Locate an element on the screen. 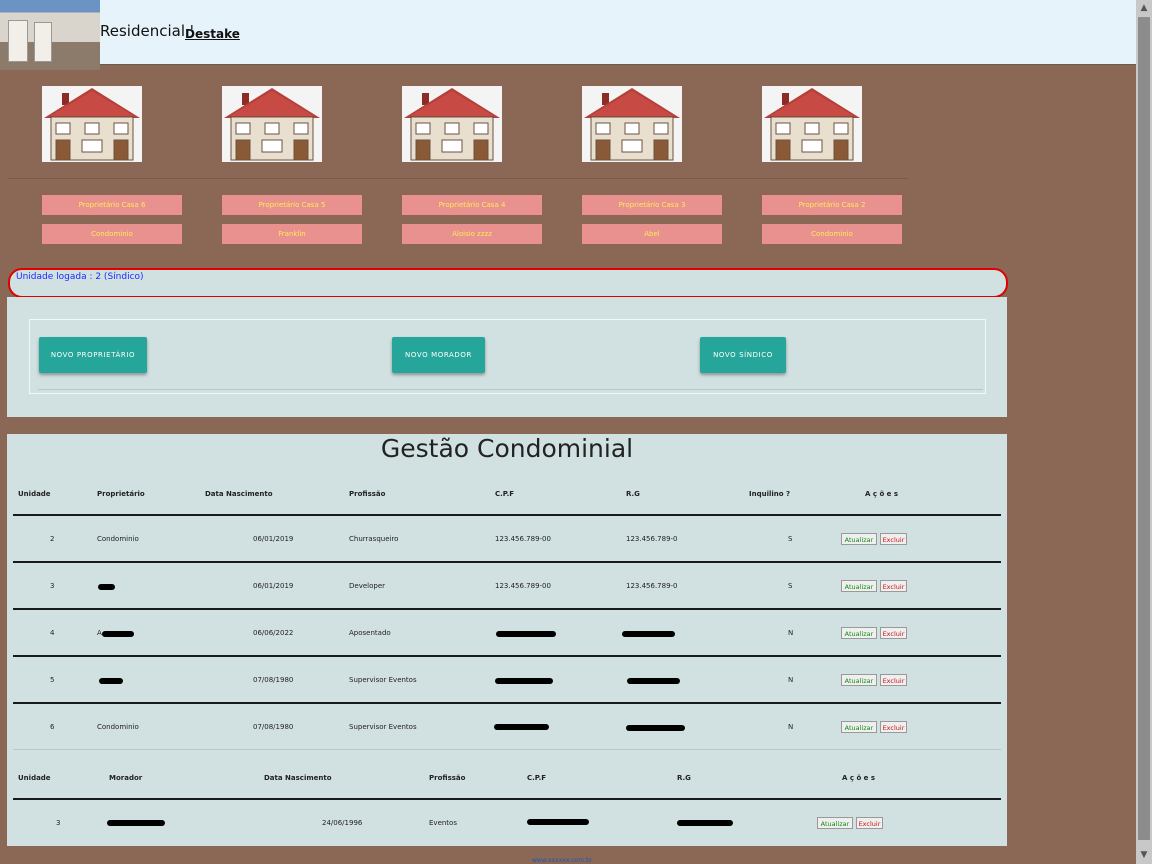 This screenshot has height=864, width=1152. row-job: Churrasqueiro is located at coordinates (374, 539).